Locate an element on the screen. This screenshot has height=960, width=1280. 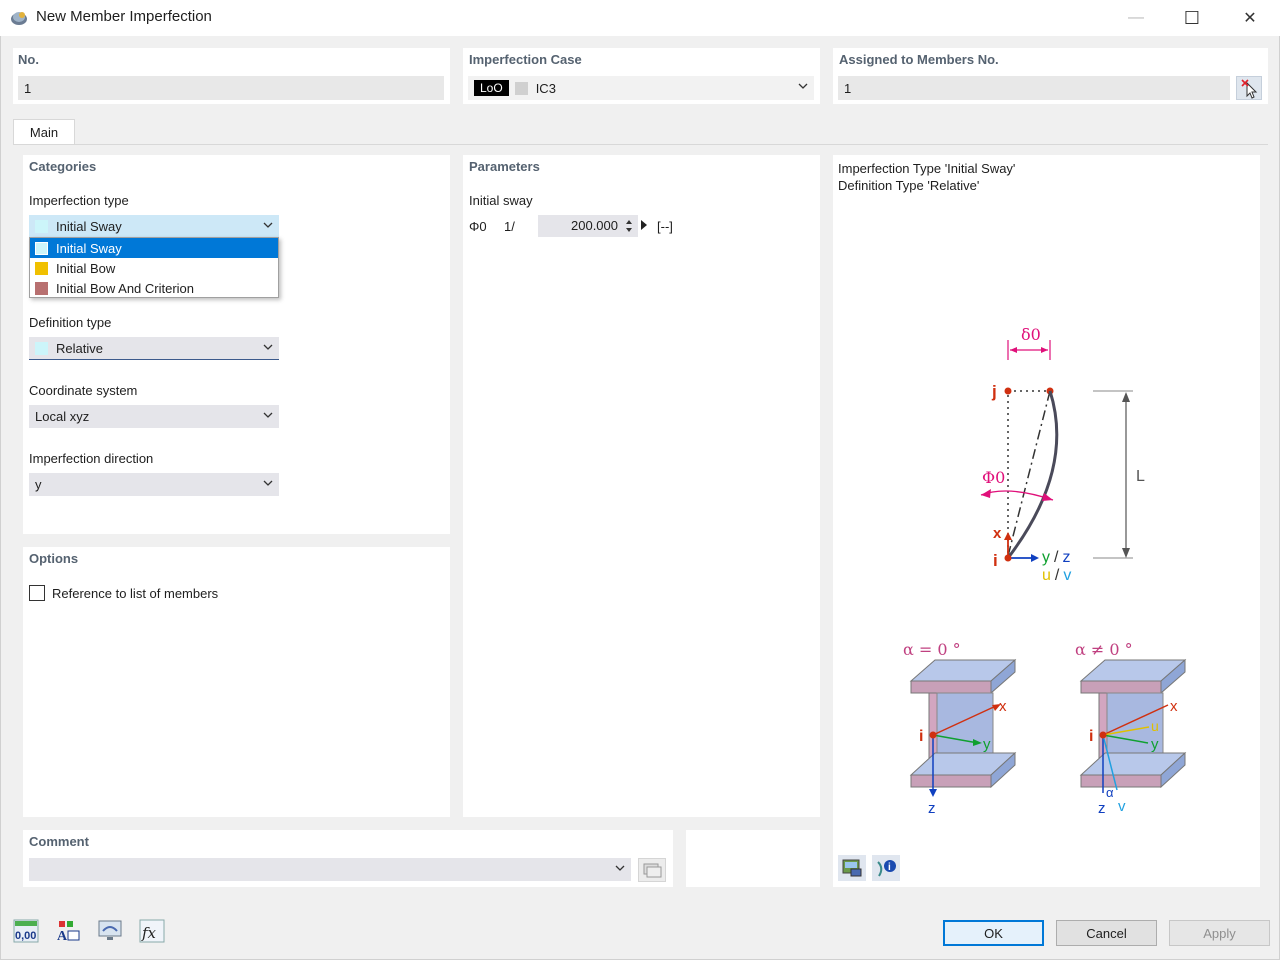
library-icon is located at coordinates (652, 870).